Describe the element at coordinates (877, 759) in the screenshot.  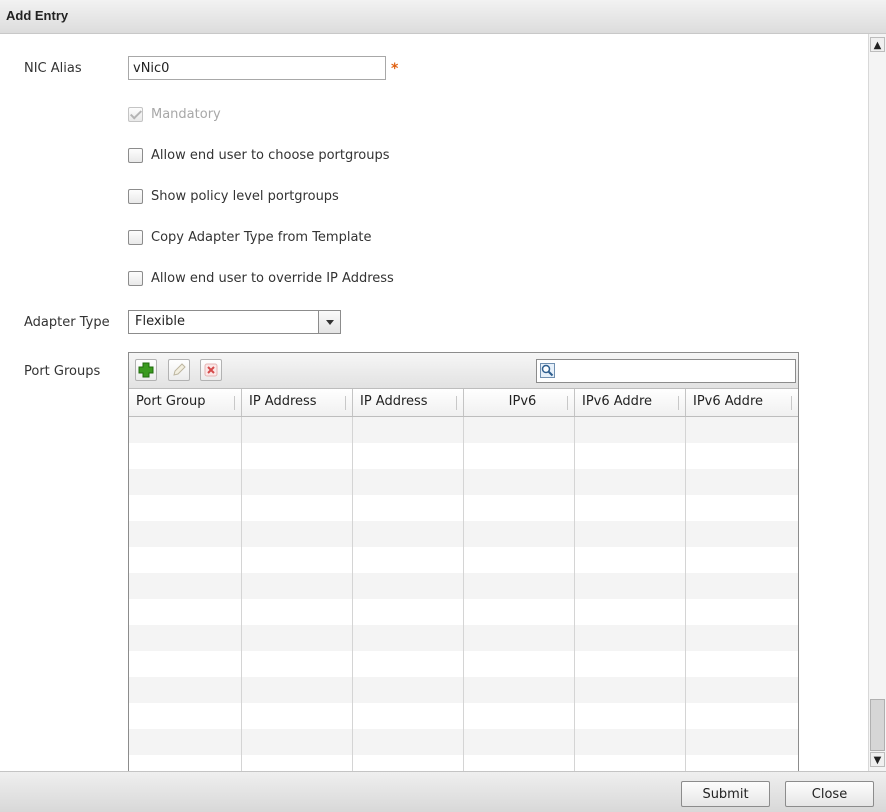
I see `scroll-down-icon: ▼` at that location.